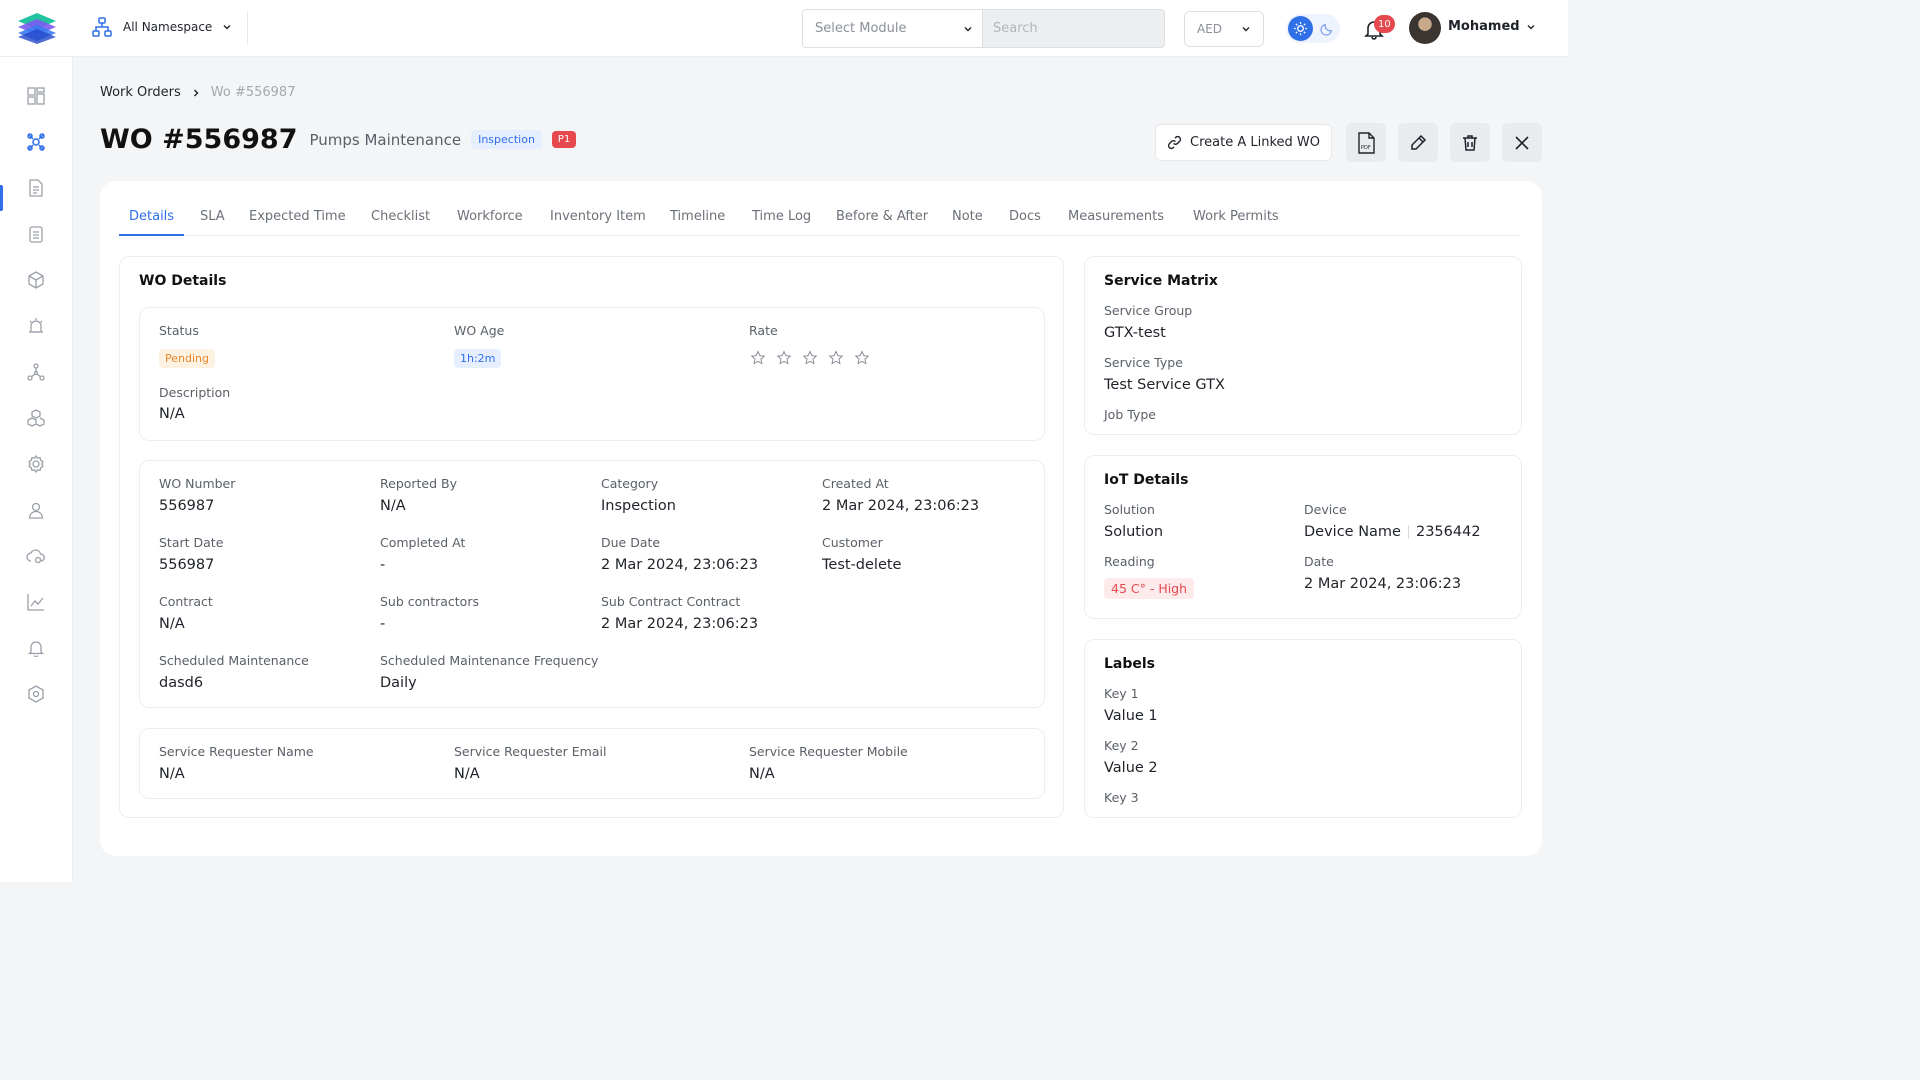  I want to click on delete-button, so click(1470, 142).